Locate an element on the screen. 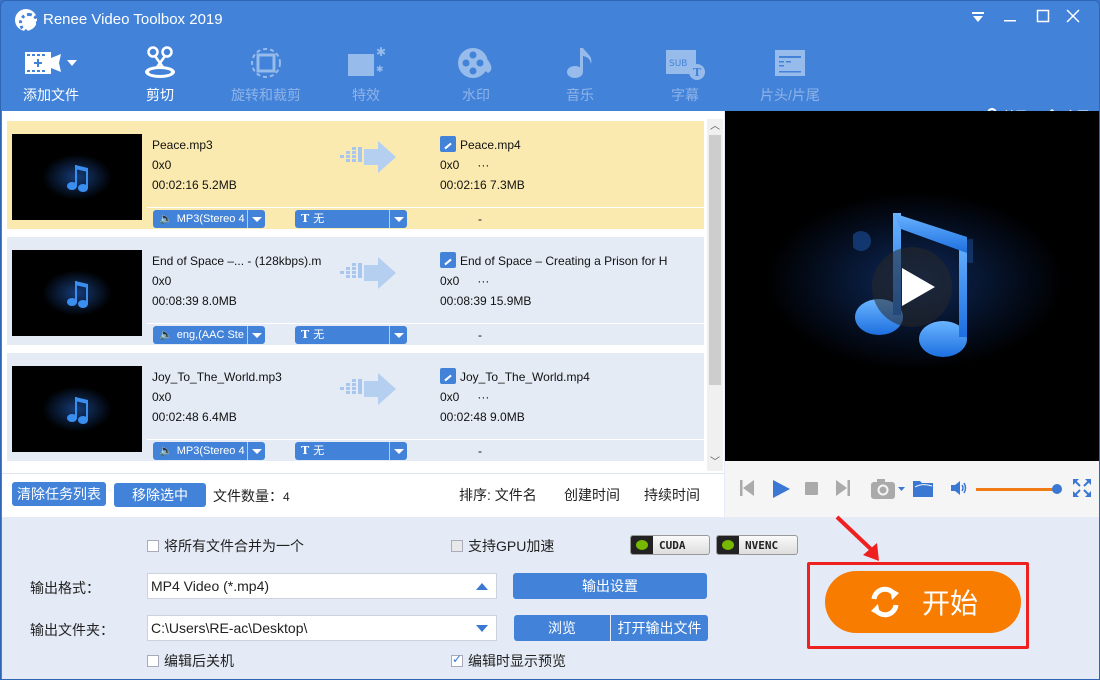  fullscreen-icon is located at coordinates (1082, 488).